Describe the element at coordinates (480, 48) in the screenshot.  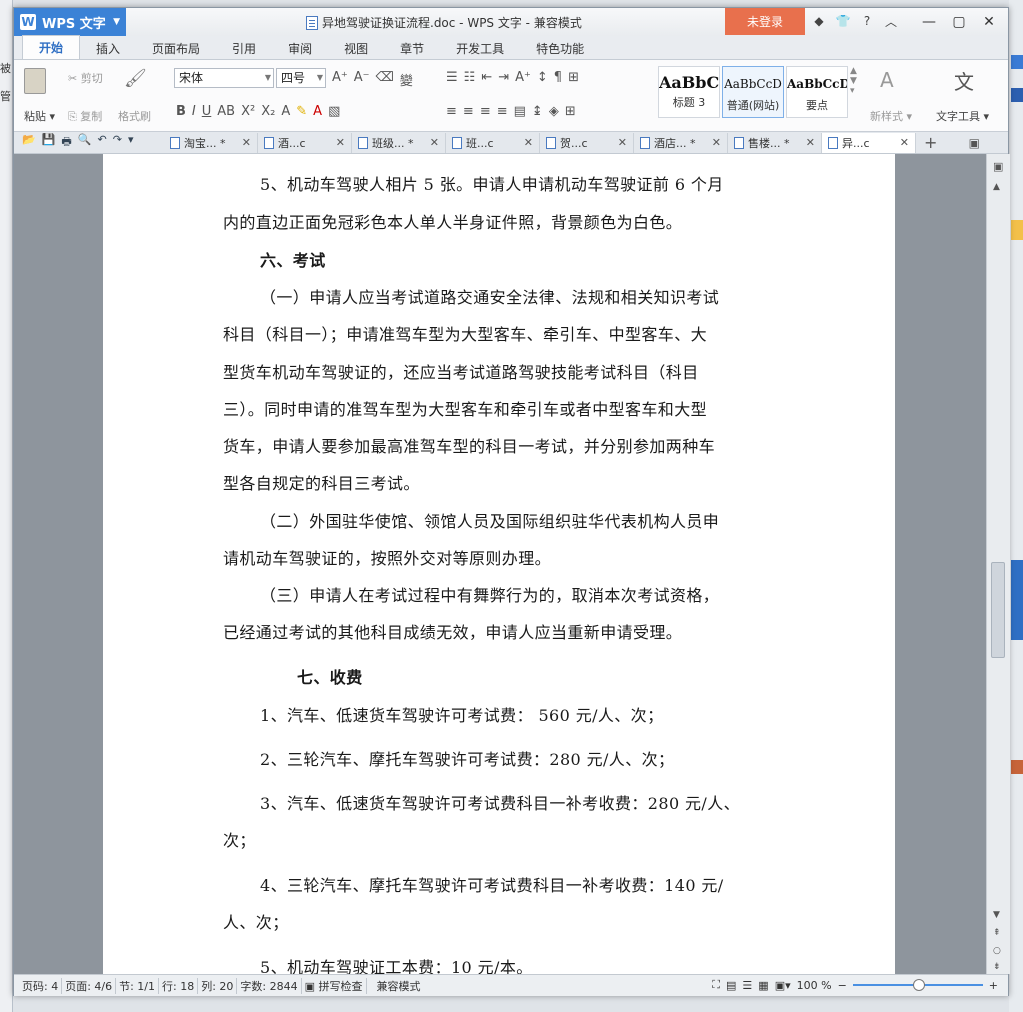
I see `tab-7: 开发工具` at that location.